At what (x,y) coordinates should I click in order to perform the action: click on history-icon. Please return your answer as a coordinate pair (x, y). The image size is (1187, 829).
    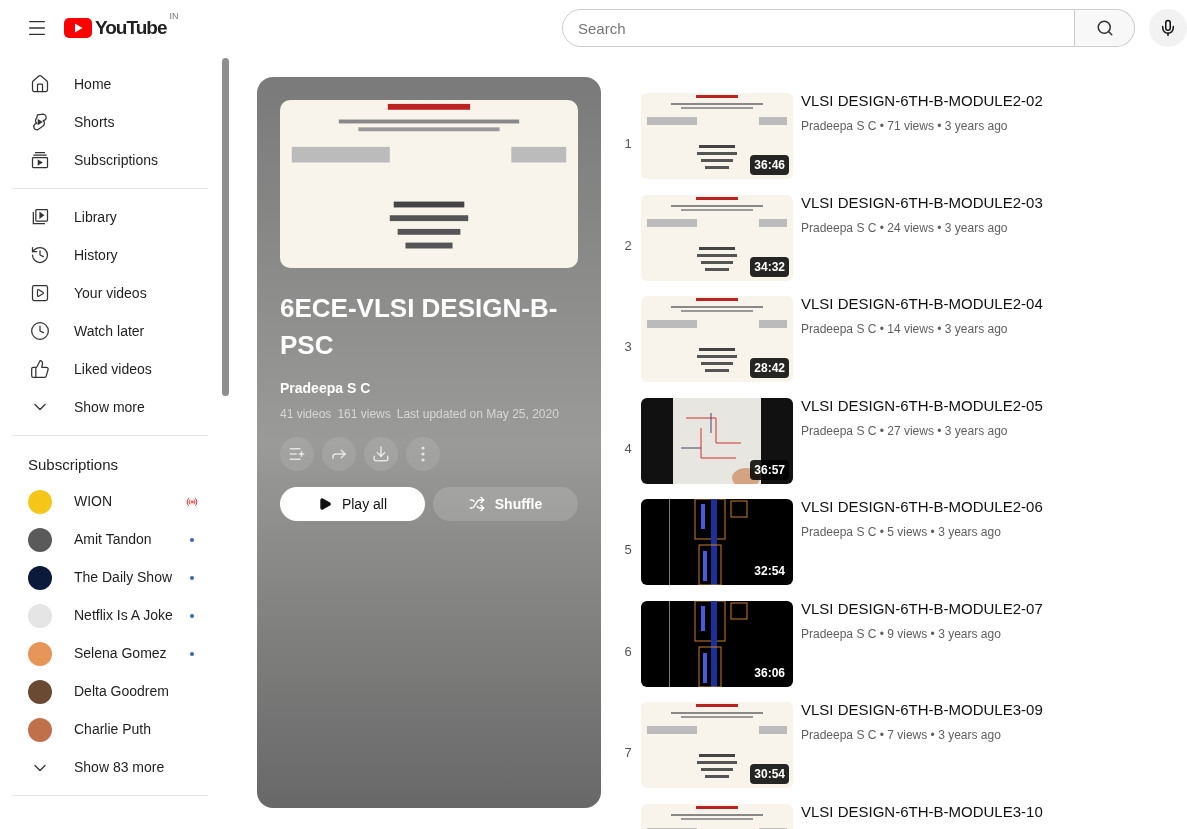
    Looking at the image, I should click on (40, 255).